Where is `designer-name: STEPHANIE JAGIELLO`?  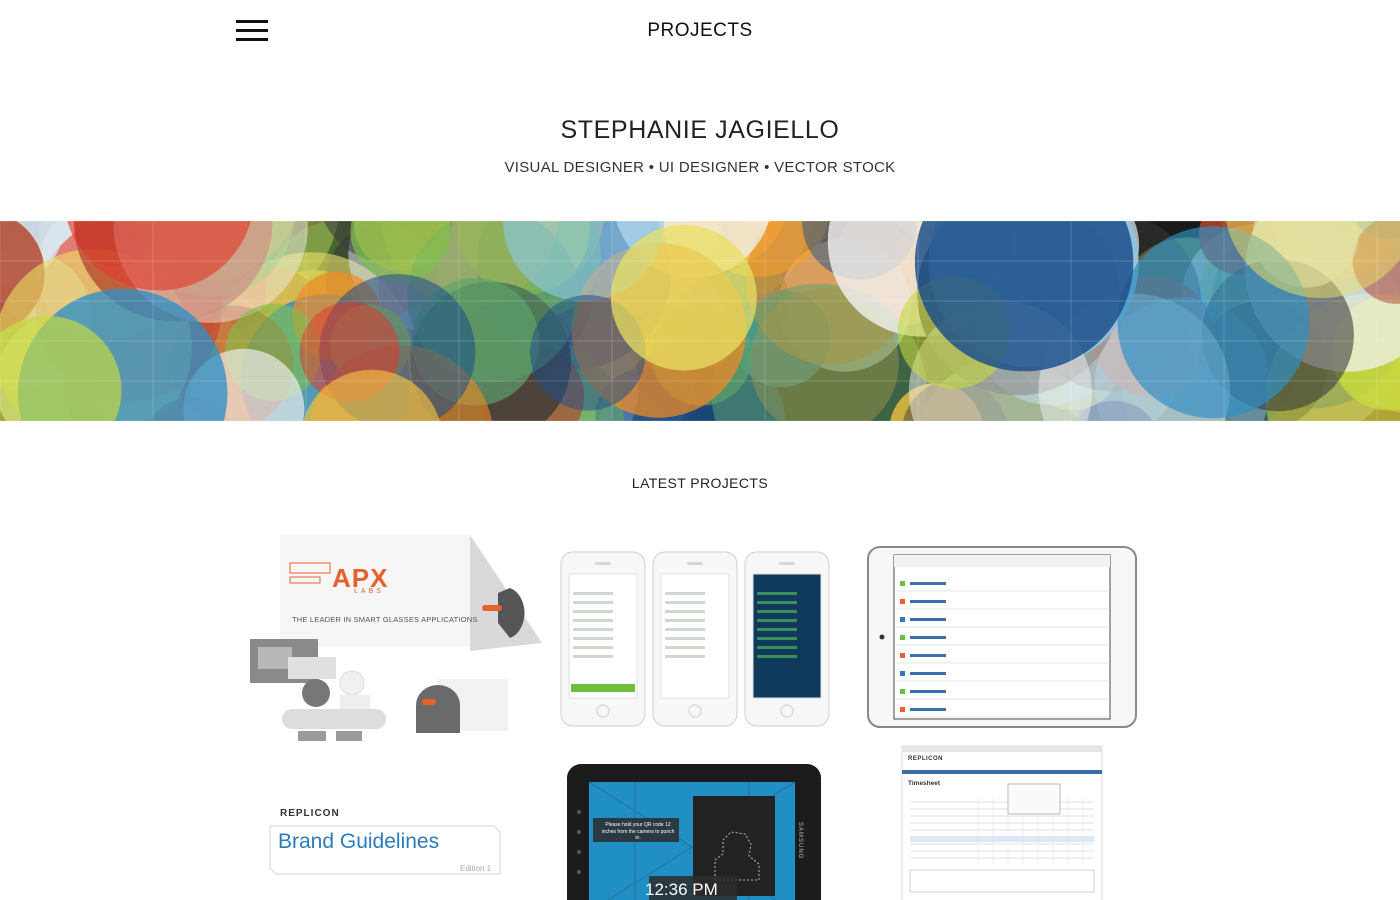 designer-name: STEPHANIE JAGIELLO is located at coordinates (700, 130).